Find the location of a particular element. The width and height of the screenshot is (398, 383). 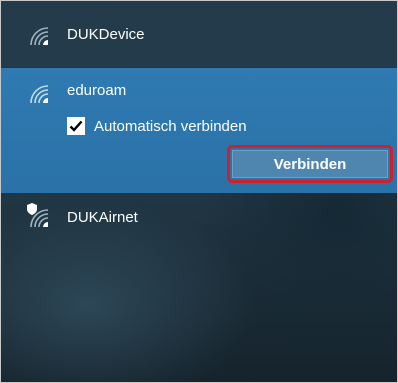

connect-button: Verbinden is located at coordinates (310, 164).